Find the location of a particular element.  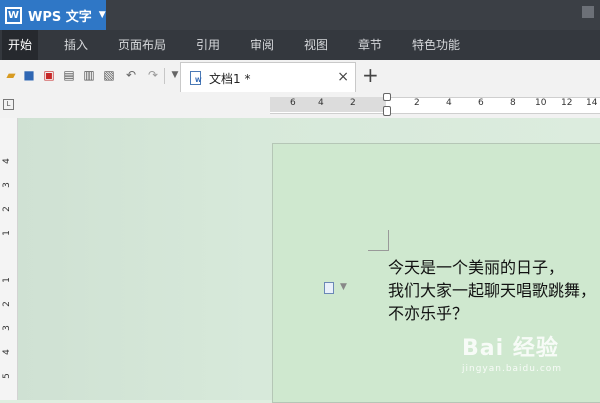

paragraph-layout-icon is located at coordinates (329, 288).